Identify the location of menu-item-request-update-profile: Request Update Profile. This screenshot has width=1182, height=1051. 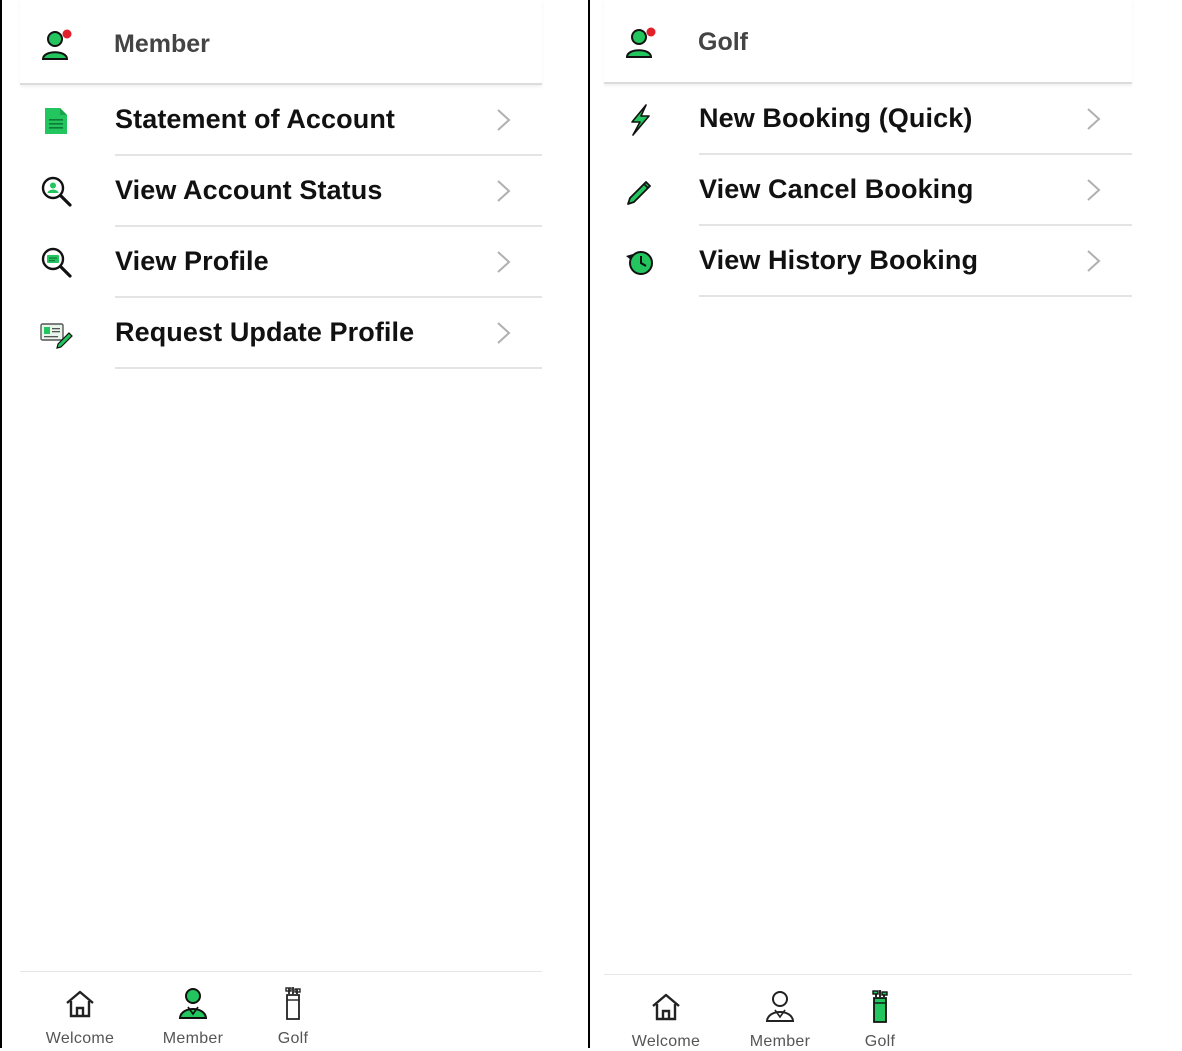
(281, 333).